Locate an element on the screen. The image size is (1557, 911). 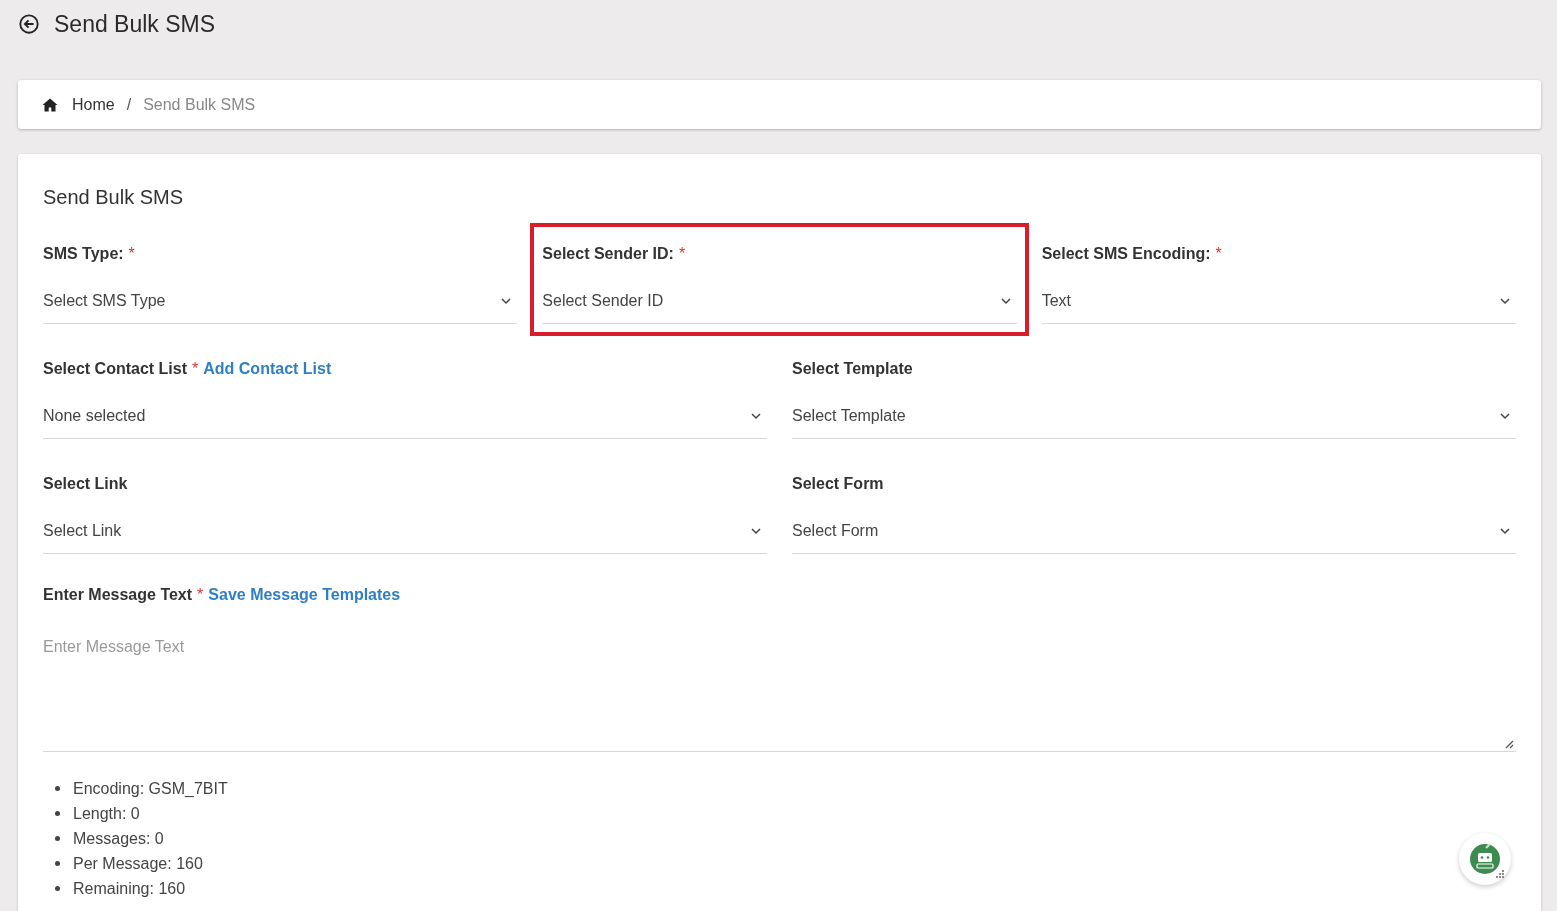
resize-handle-icon is located at coordinates (1509, 744).